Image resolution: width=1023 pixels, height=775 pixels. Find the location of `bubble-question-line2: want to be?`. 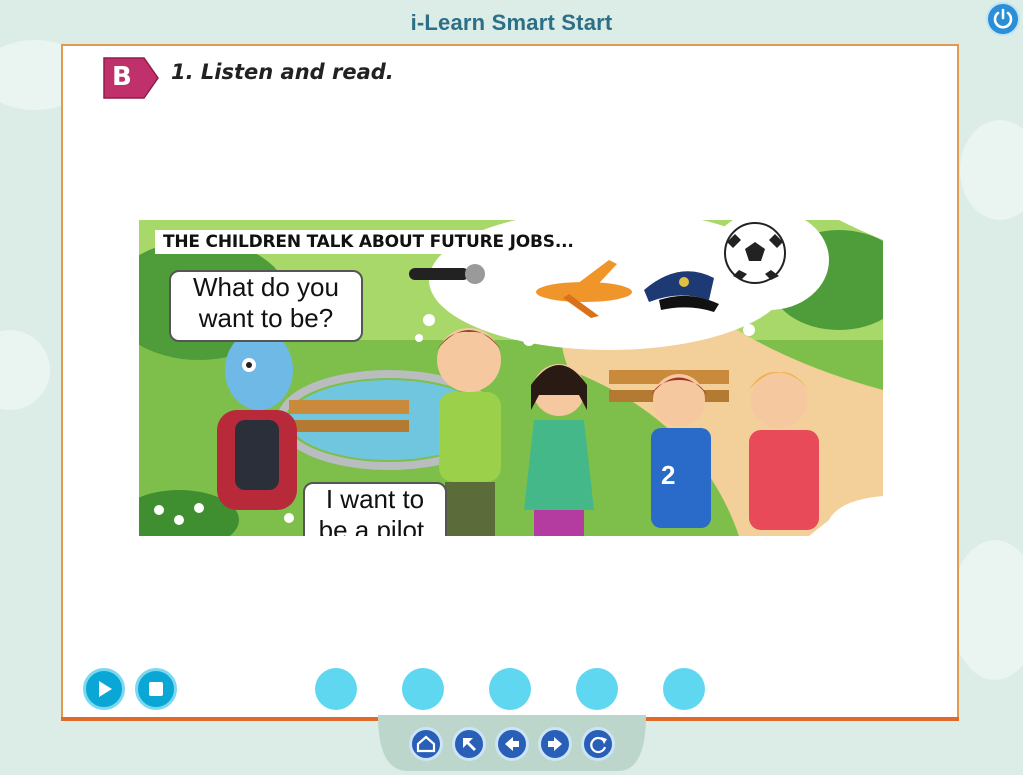

bubble-question-line2: want to be? is located at coordinates (266, 318).